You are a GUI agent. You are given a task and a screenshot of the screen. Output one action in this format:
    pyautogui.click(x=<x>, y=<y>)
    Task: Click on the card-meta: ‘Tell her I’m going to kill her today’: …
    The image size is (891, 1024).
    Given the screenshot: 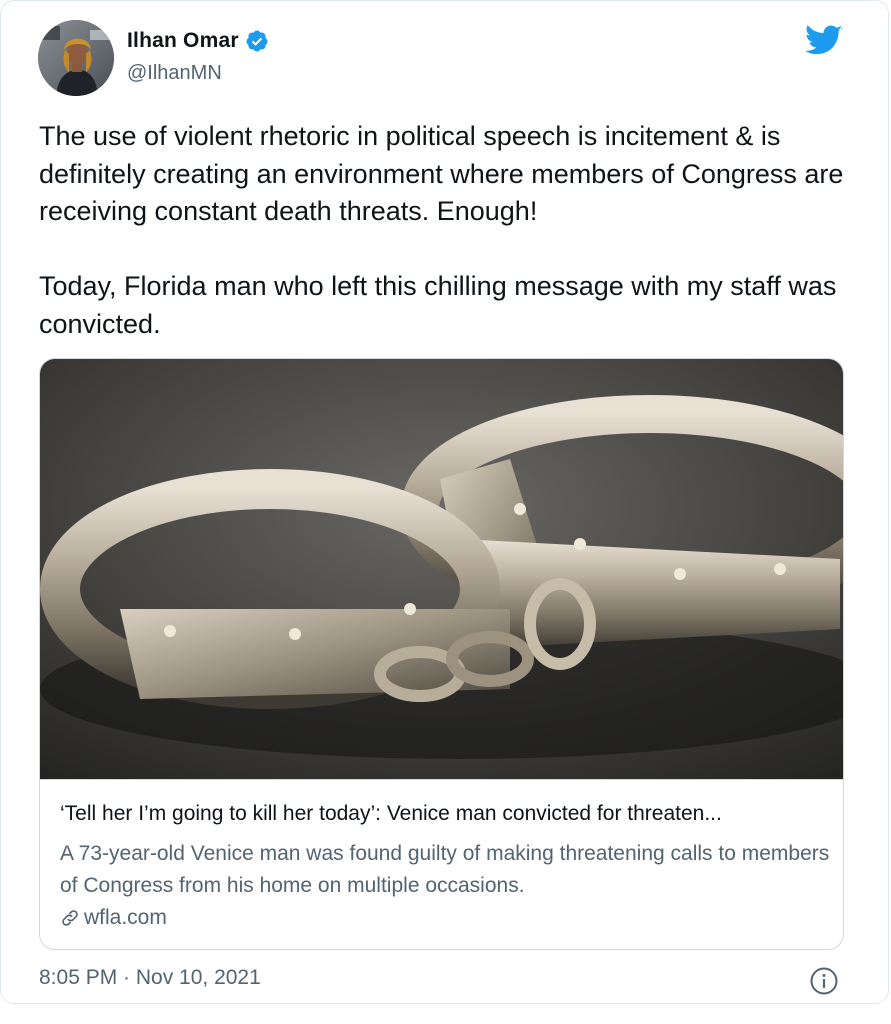 What is the action you would take?
    pyautogui.click(x=441, y=864)
    